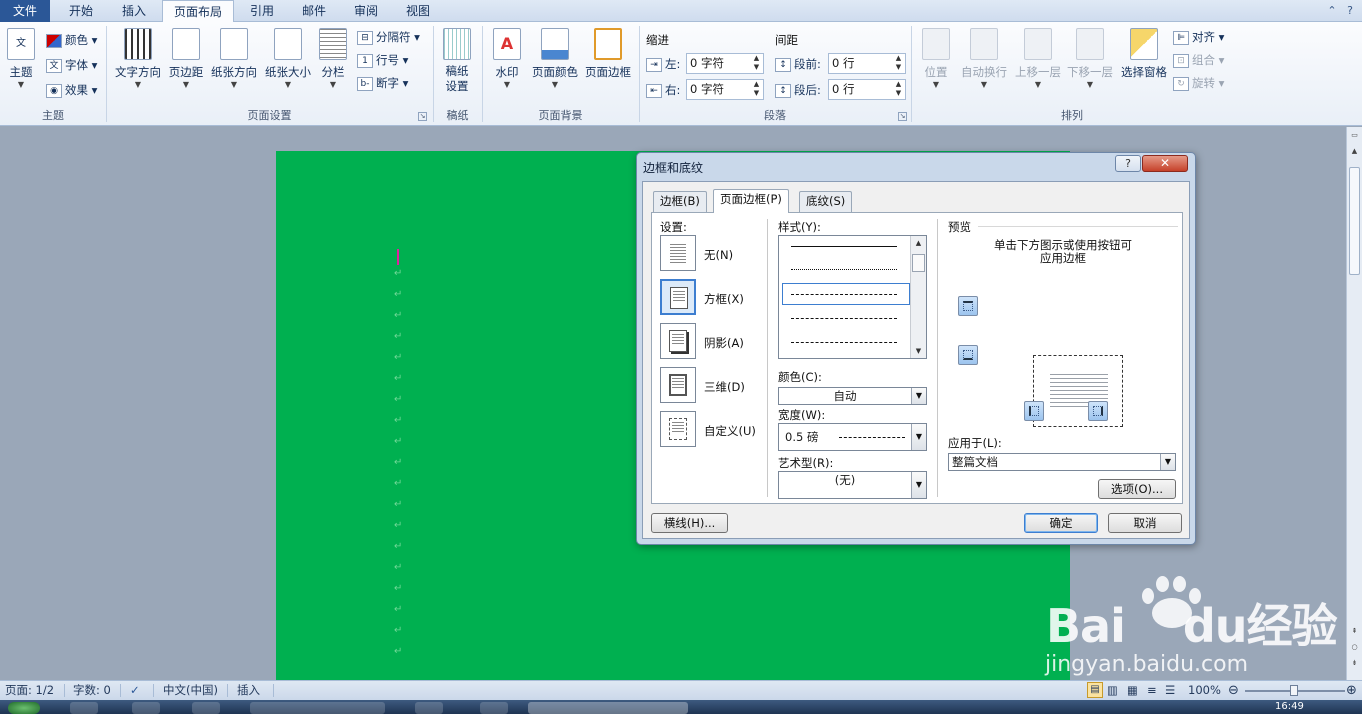 The width and height of the screenshot is (1362, 714). What do you see at coordinates (1152, 690) in the screenshot?
I see `outline-view-icon: ≡` at bounding box center [1152, 690].